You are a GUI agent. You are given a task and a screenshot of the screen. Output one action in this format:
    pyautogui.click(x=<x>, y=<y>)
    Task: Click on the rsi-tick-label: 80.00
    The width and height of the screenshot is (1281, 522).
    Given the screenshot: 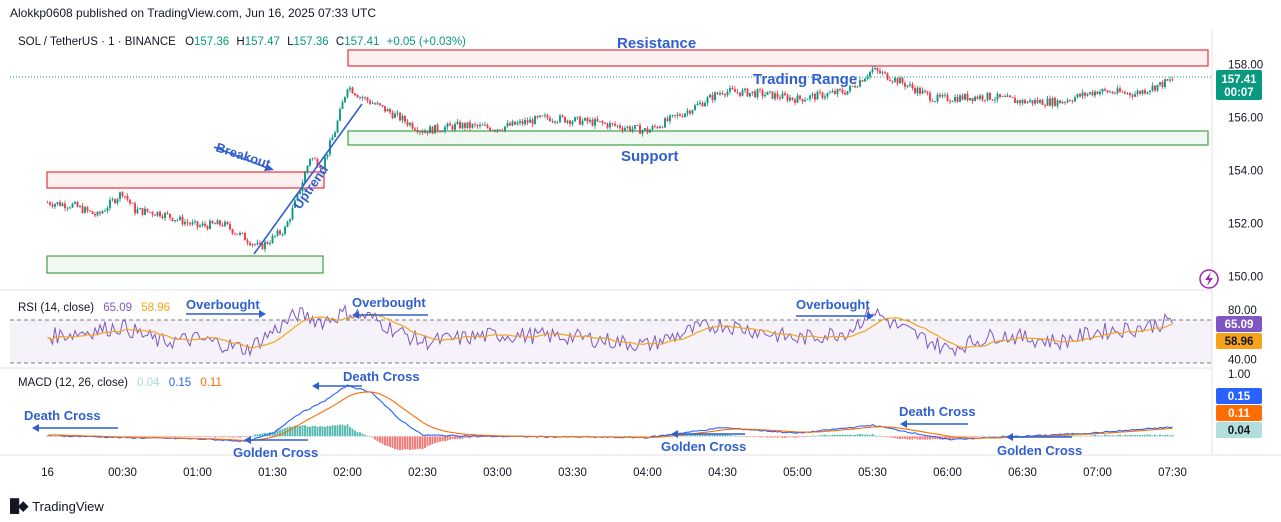 What is the action you would take?
    pyautogui.click(x=1242, y=311)
    